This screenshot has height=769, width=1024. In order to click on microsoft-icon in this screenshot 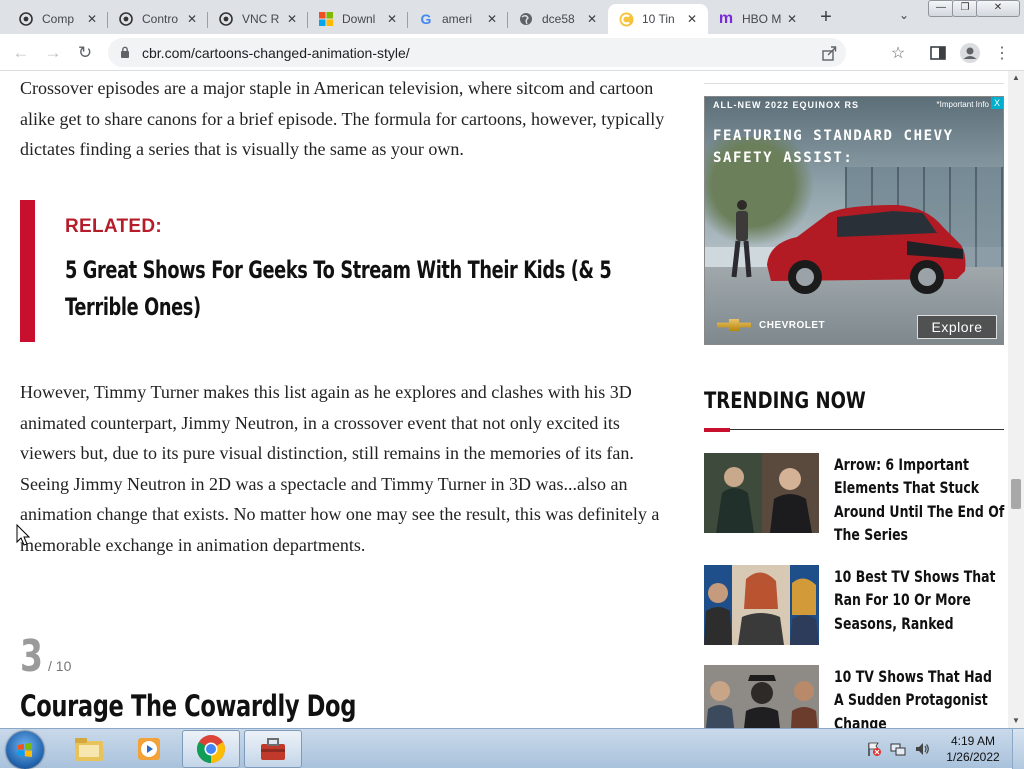, I will do `click(326, 19)`.